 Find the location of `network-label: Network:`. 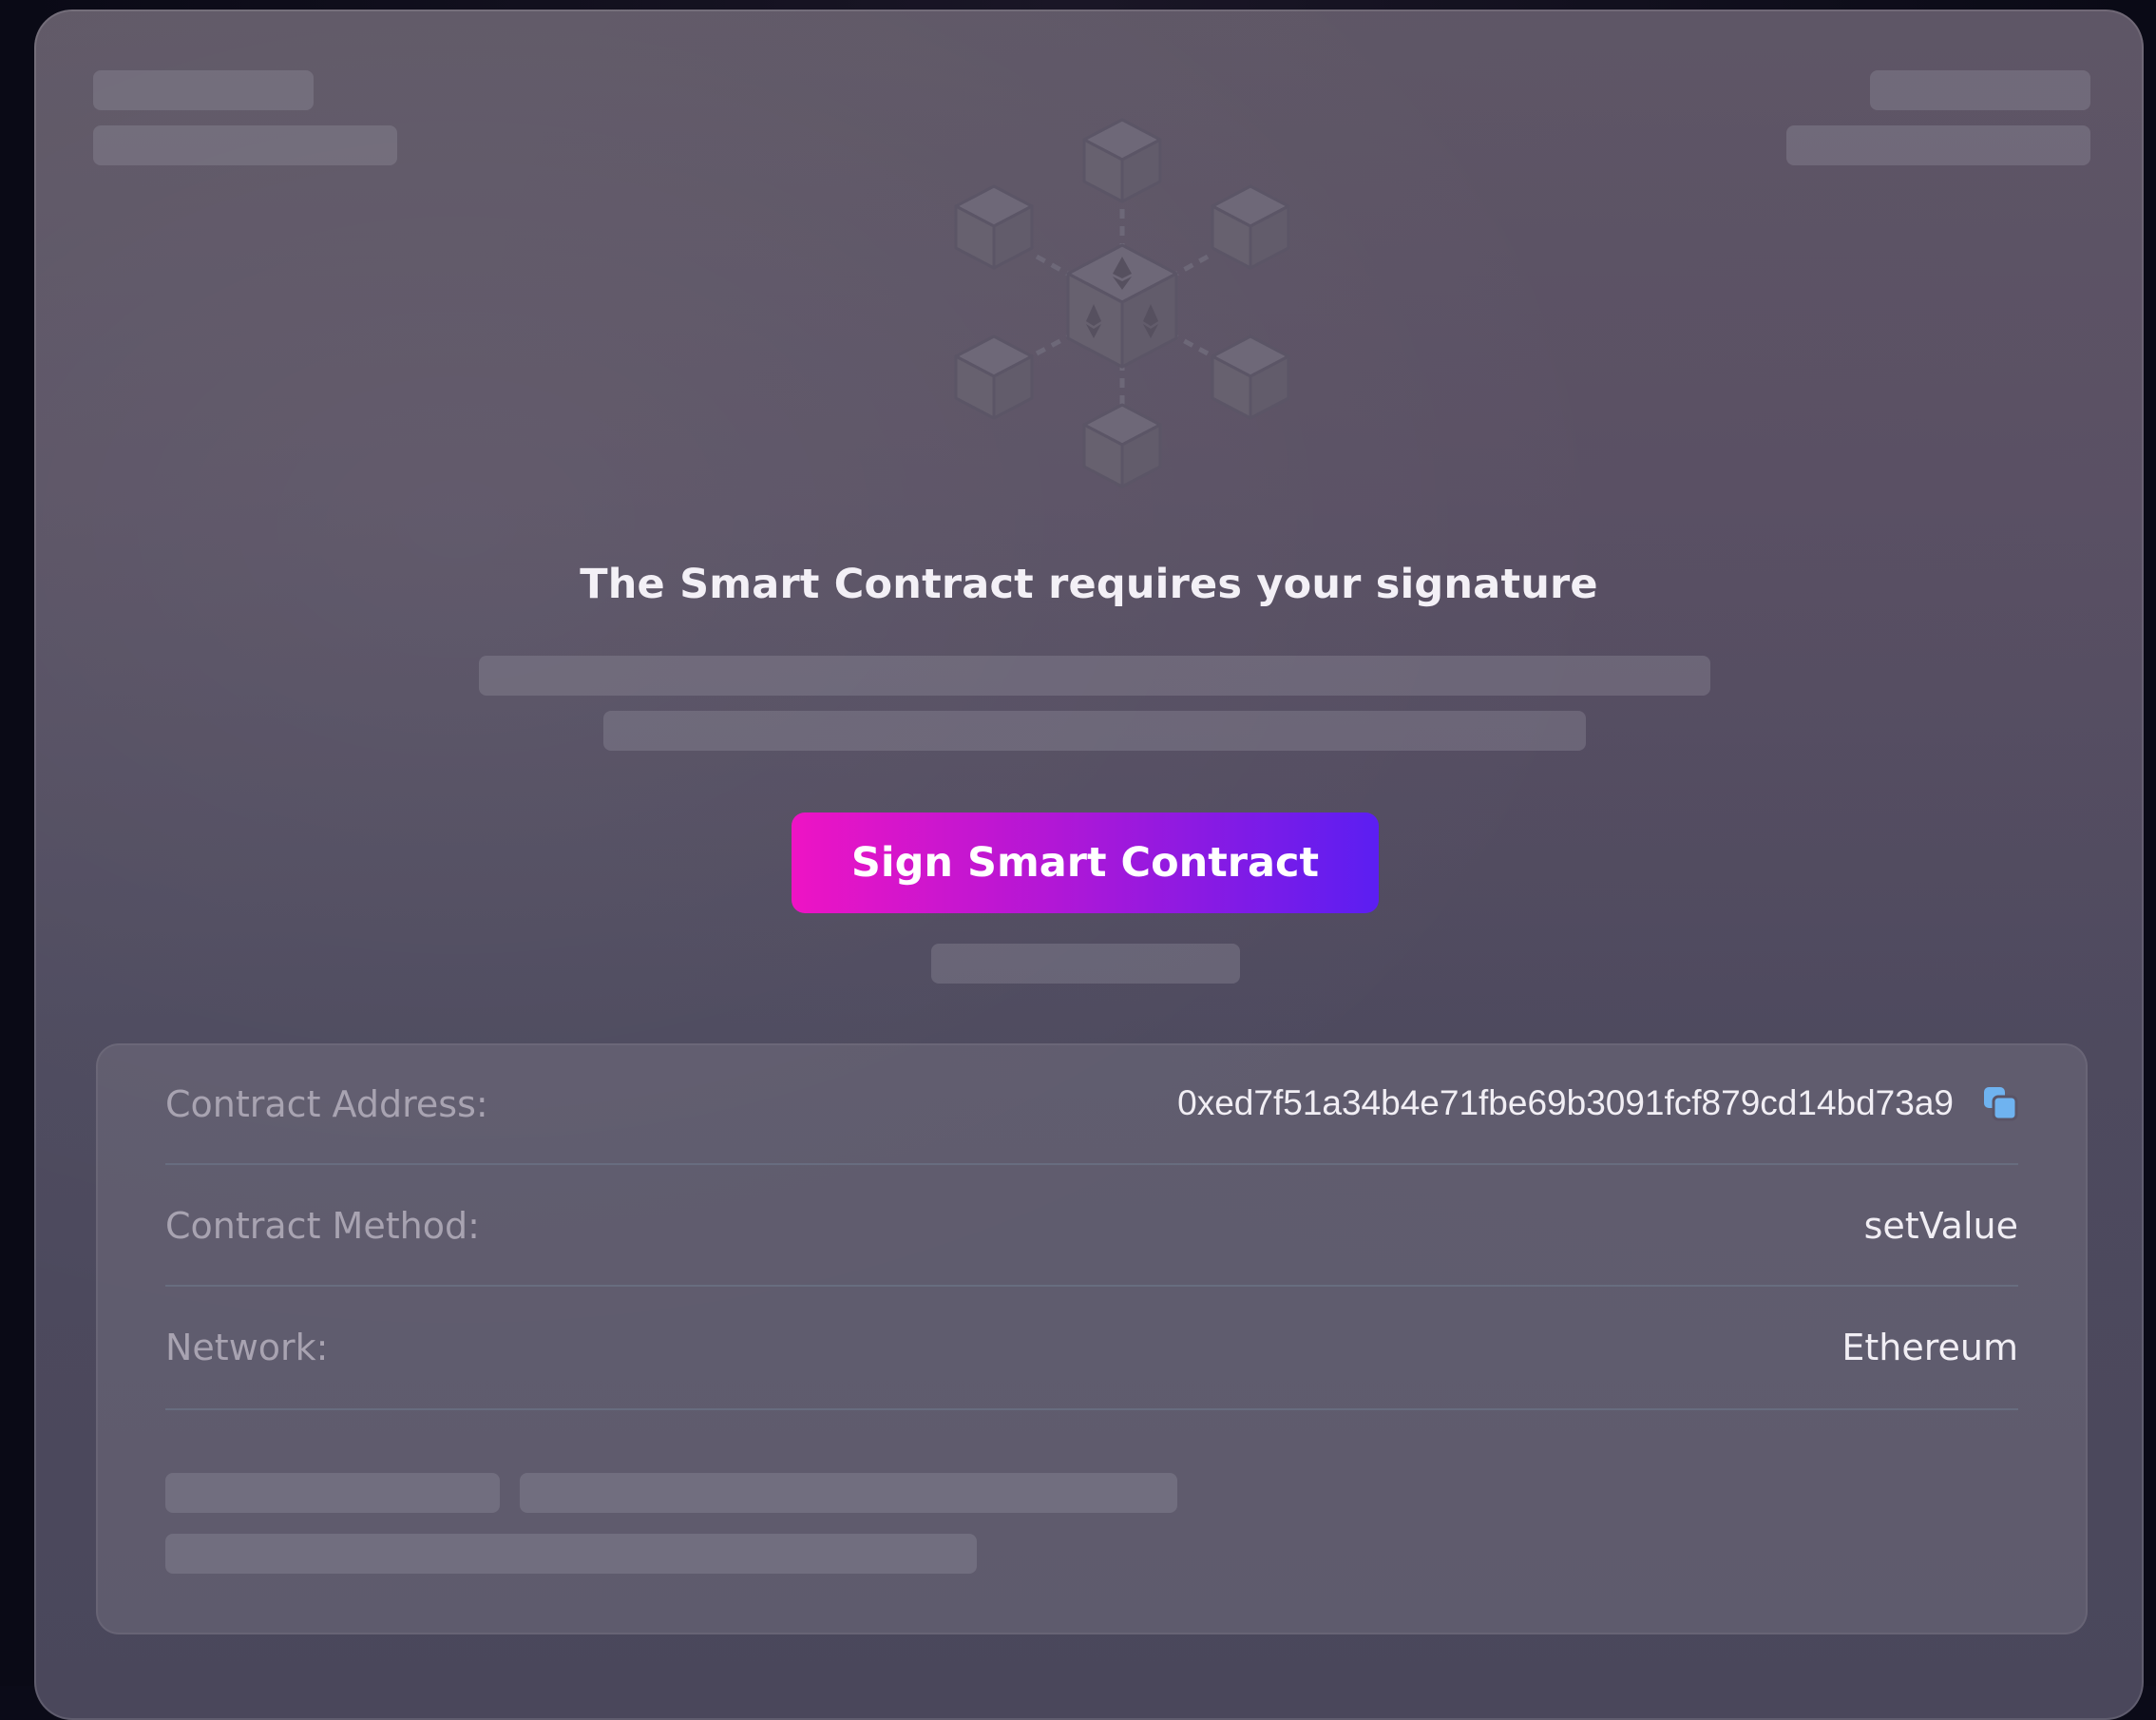

network-label: Network: is located at coordinates (247, 1347).